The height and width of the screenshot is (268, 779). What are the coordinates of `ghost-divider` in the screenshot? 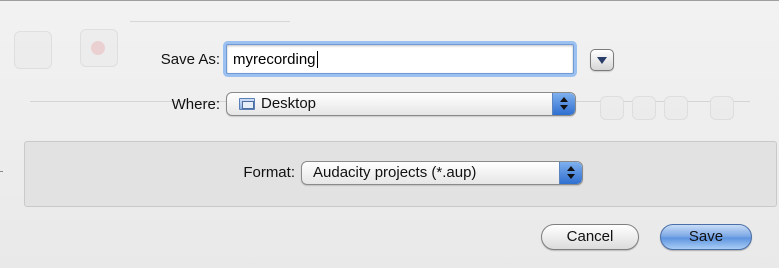 It's located at (210, 21).